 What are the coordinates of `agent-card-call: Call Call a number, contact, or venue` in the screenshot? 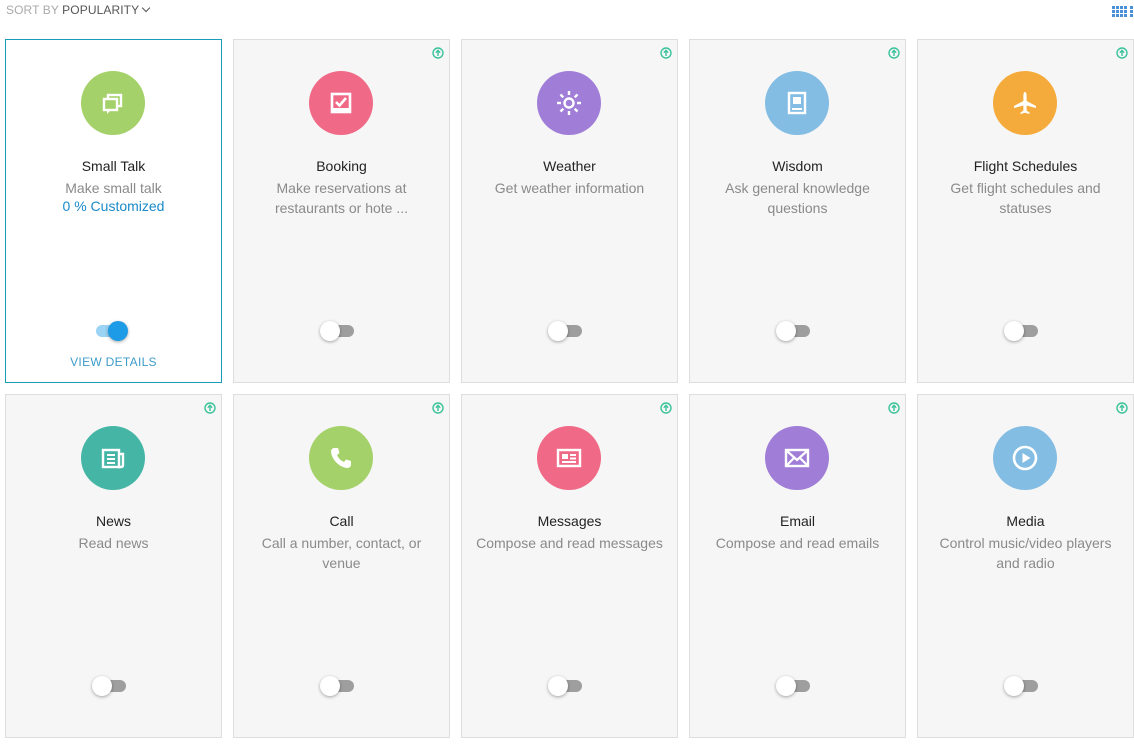 It's located at (341, 566).